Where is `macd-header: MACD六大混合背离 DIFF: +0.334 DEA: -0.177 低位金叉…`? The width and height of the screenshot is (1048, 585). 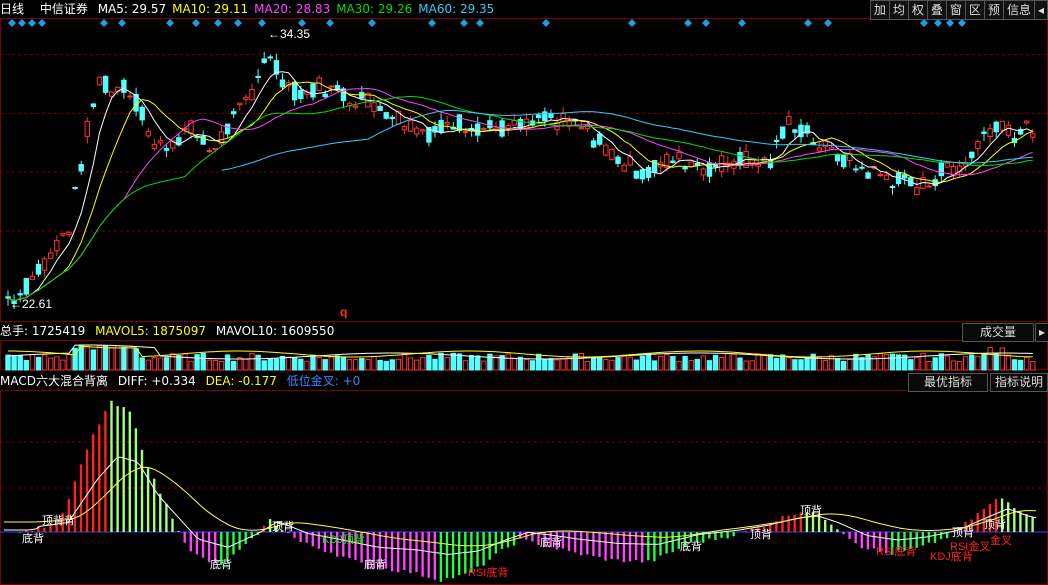 macd-header: MACD六大混合背离 DIFF: +0.334 DEA: -0.177 低位金叉… is located at coordinates (183, 381).